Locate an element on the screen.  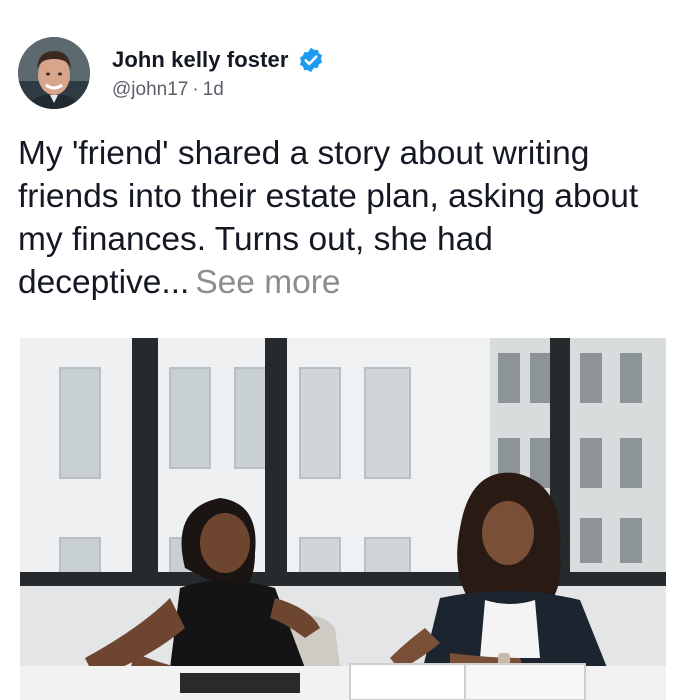
see-more-link: See more is located at coordinates (267, 282).